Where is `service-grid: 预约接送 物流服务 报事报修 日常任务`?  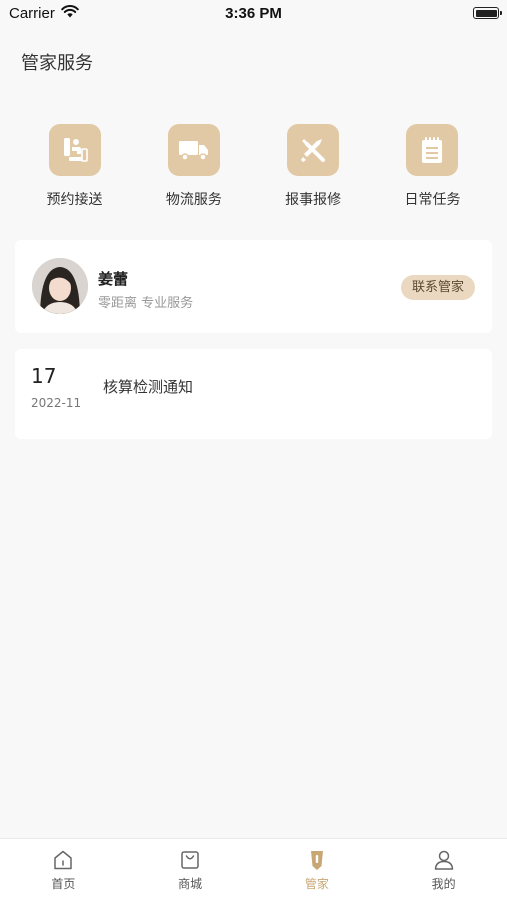 service-grid: 预约接送 物流服务 报事报修 日常任务 is located at coordinates (253, 166).